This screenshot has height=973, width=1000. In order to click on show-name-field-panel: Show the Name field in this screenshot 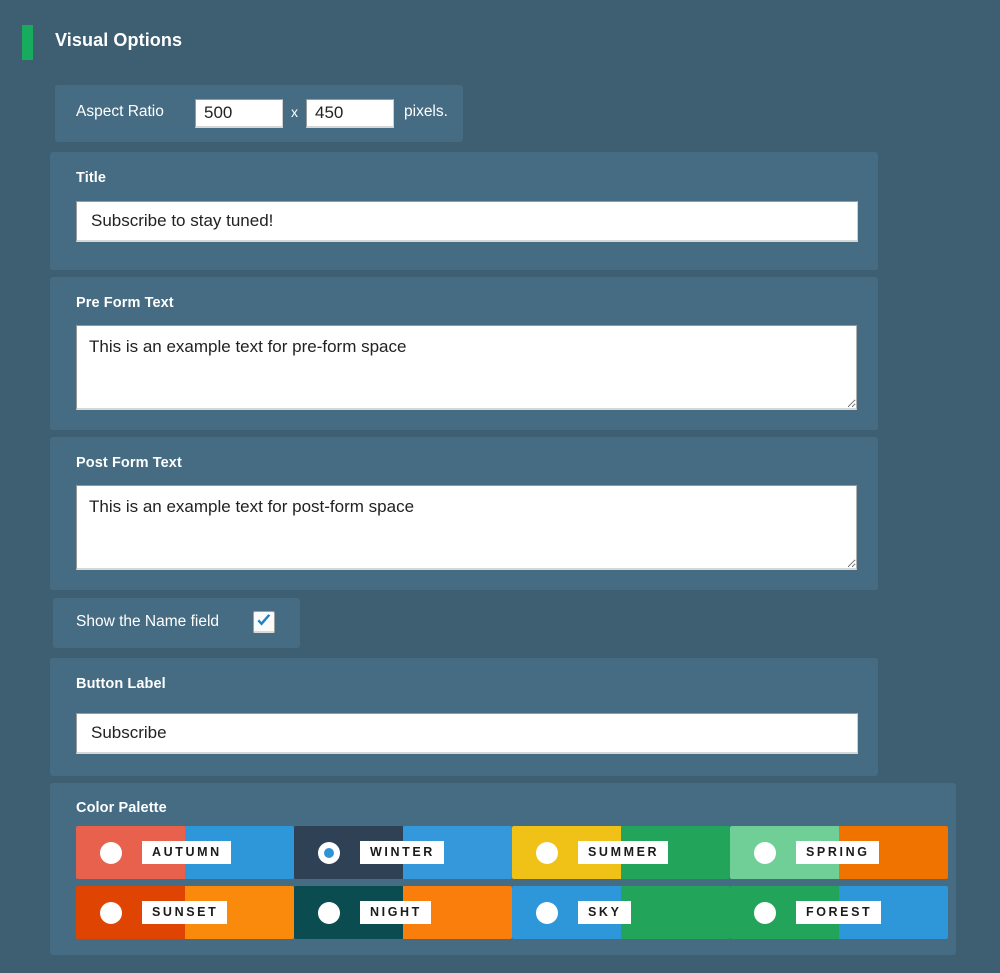, I will do `click(176, 623)`.